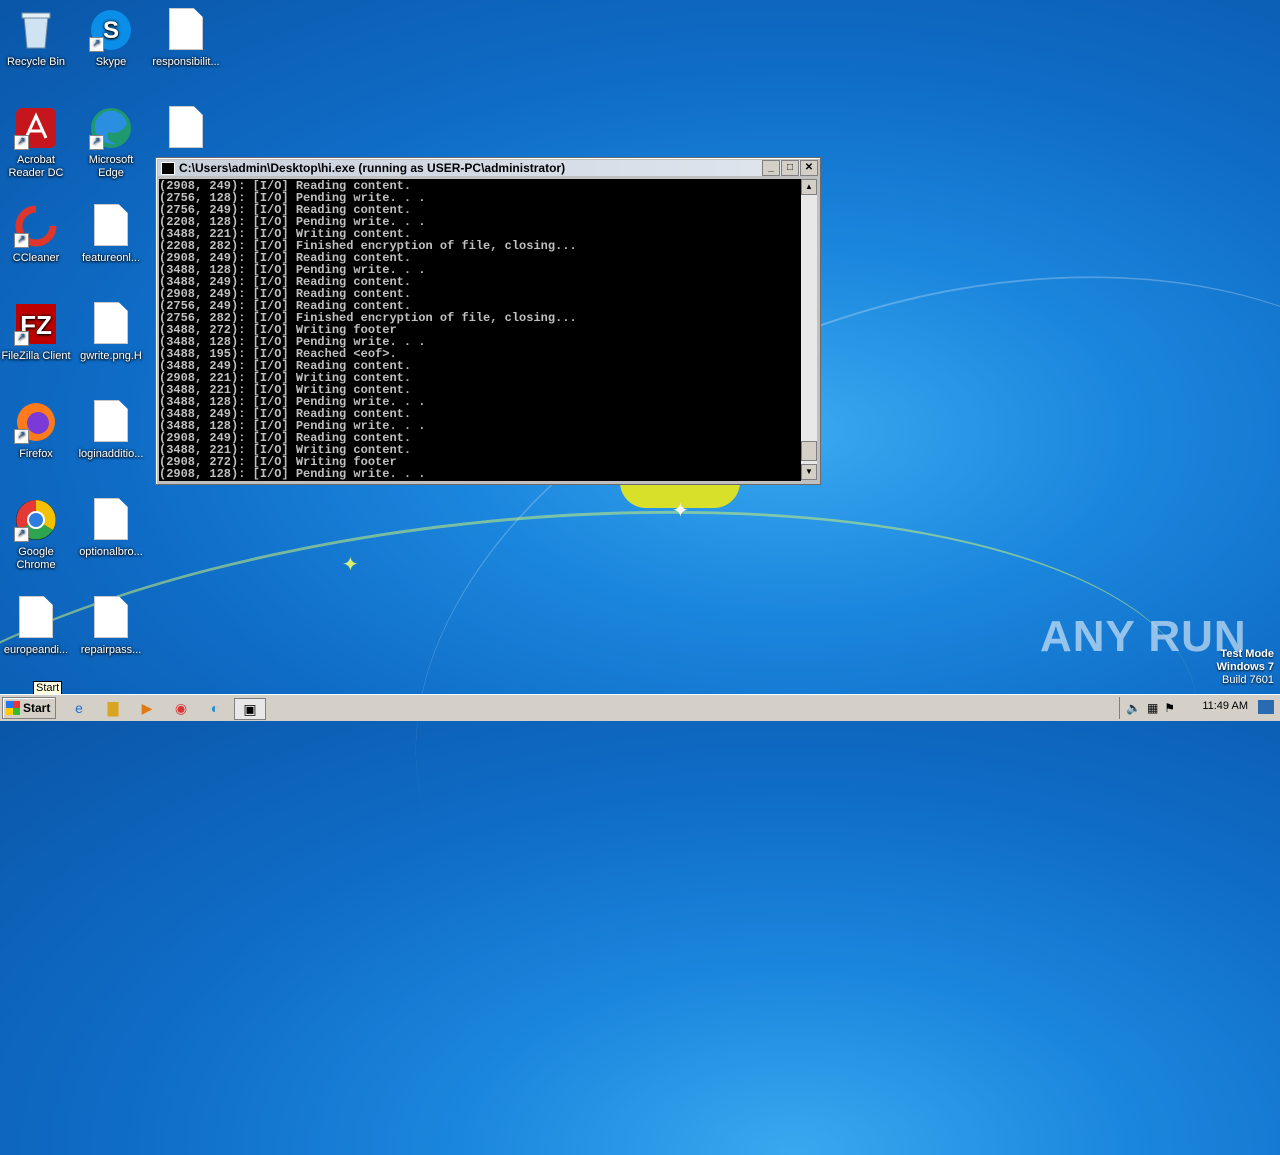 The width and height of the screenshot is (1280, 1155). What do you see at coordinates (36, 226) in the screenshot?
I see `ccleaner-icon: ↗` at bounding box center [36, 226].